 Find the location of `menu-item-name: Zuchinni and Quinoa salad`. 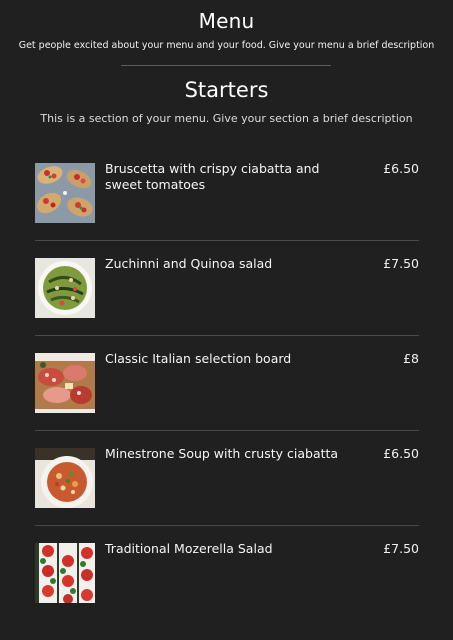

menu-item-name: Zuchinni and Quinoa salad is located at coordinates (189, 263).